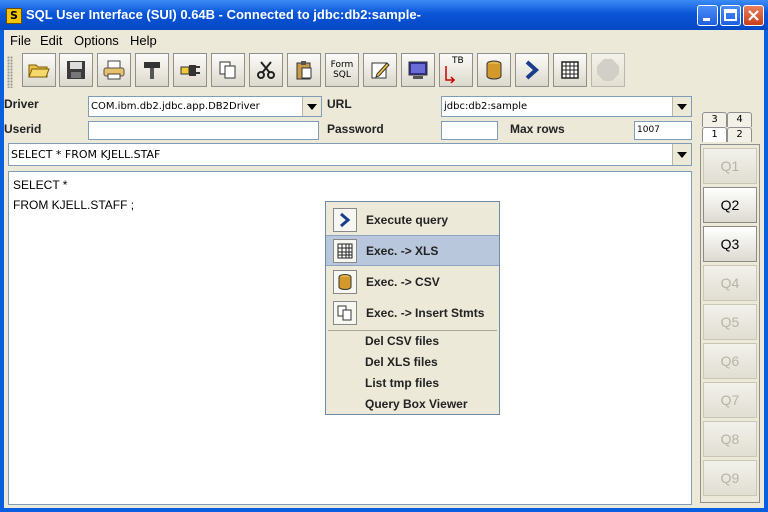 The width and height of the screenshot is (768, 512). Describe the element at coordinates (730, 283) in the screenshot. I see `query-button-q4: Q4` at that location.